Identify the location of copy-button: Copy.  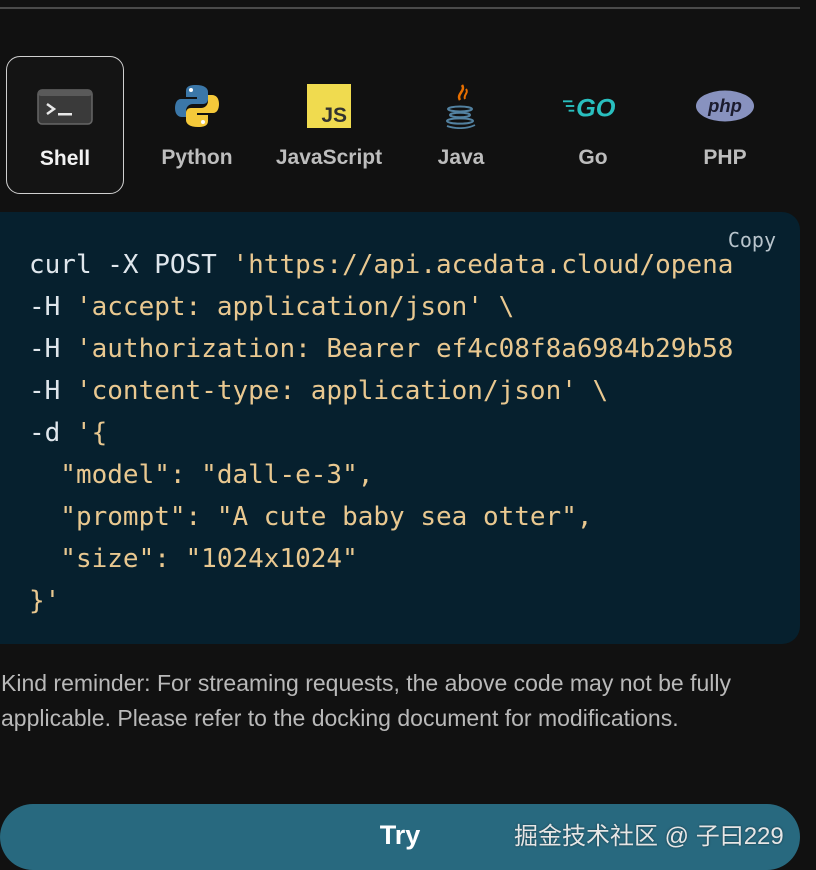
(752, 240).